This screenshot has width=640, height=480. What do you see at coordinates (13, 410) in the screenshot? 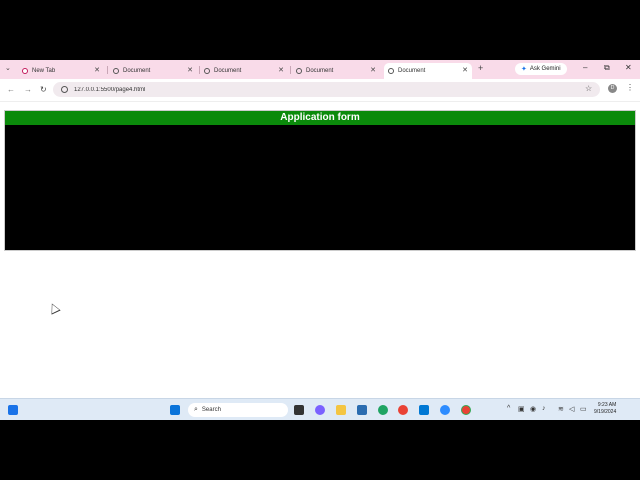
I see `widgets-icon` at bounding box center [13, 410].